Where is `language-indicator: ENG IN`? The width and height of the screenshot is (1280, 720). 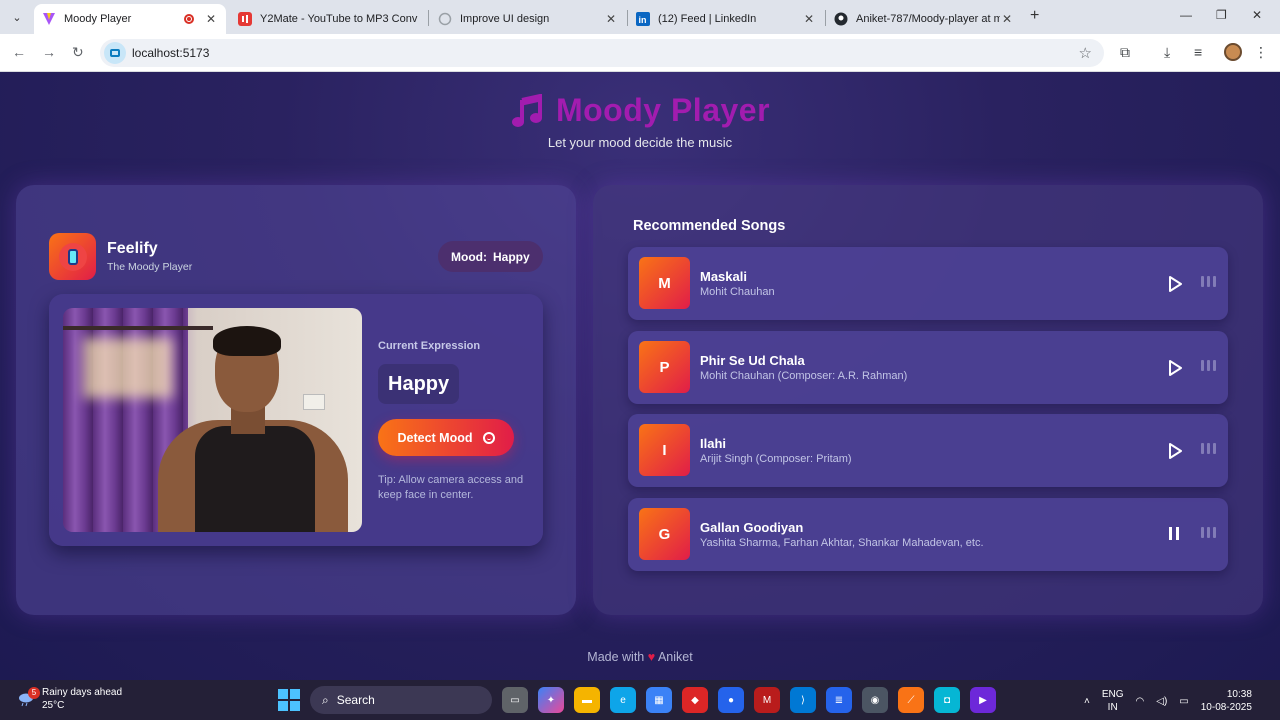 language-indicator: ENG IN is located at coordinates (1113, 701).